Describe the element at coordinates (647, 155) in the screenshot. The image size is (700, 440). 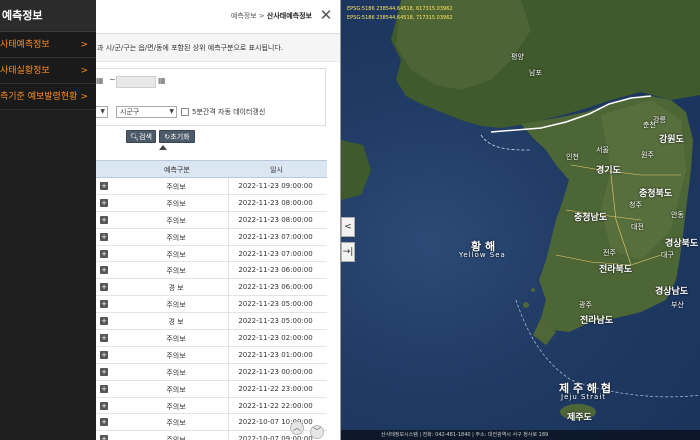
I see `map-label-wonju: 원주` at that location.